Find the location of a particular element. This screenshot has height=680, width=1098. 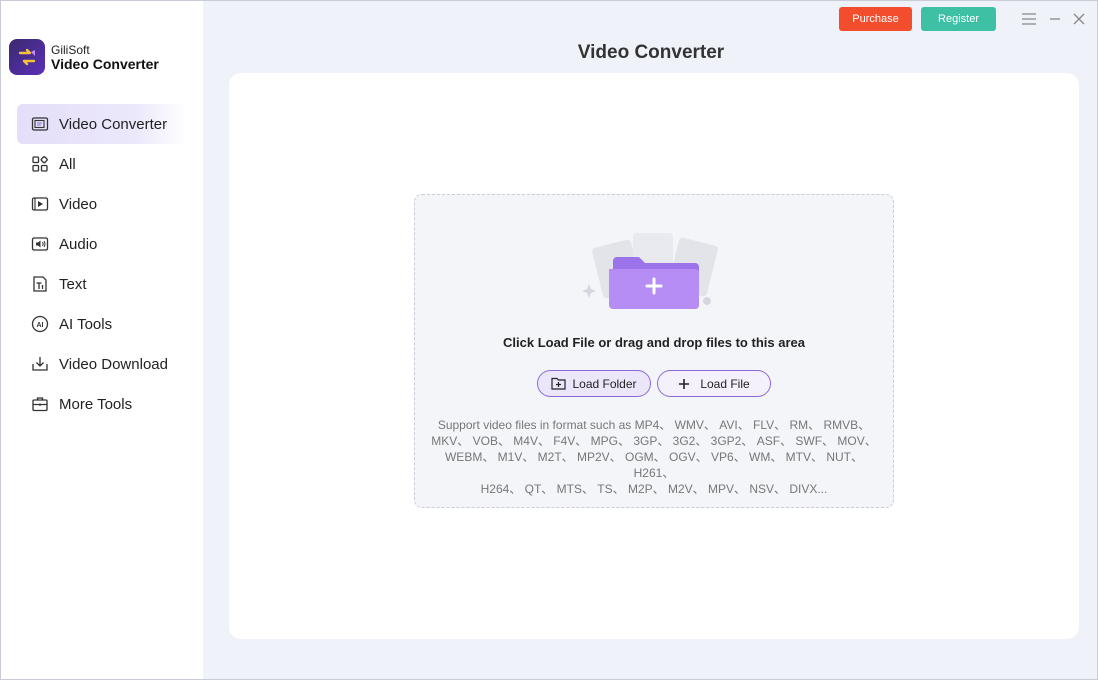

load-file-label: Load File is located at coordinates (725, 383).